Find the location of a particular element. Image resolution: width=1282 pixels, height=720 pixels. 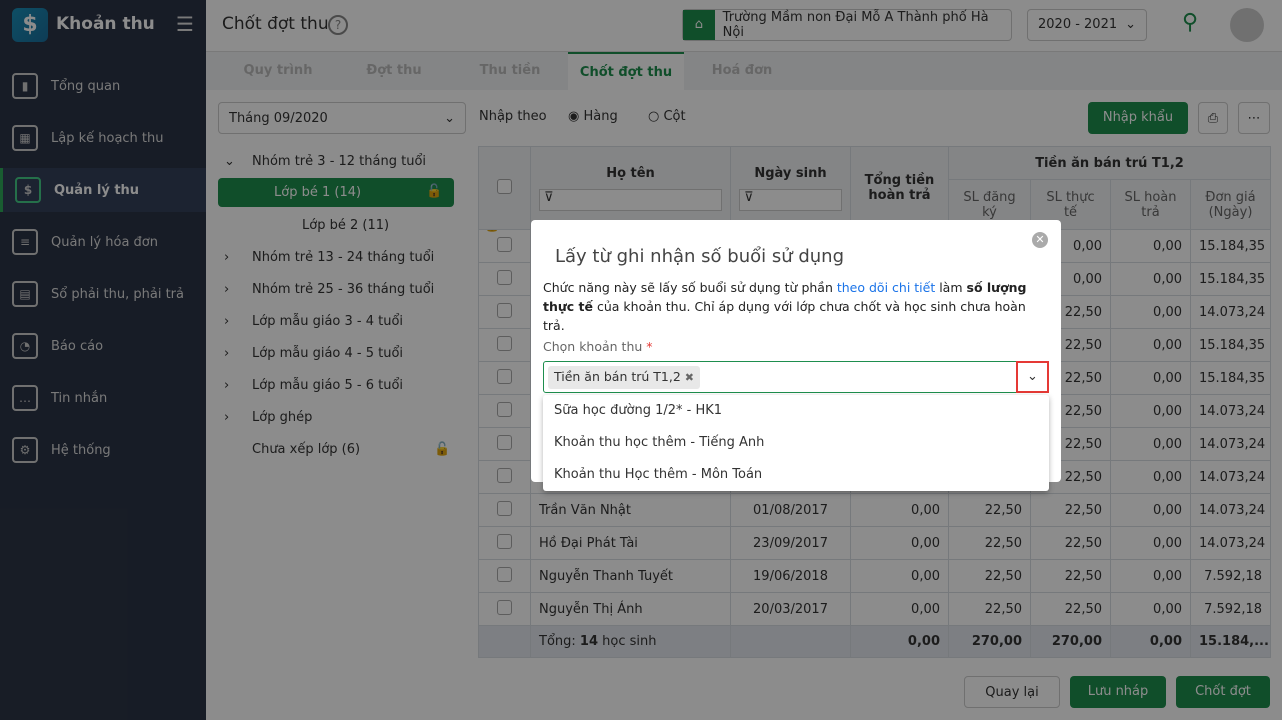

detail-tracking-link: theo dõi chi tiết is located at coordinates (886, 287).